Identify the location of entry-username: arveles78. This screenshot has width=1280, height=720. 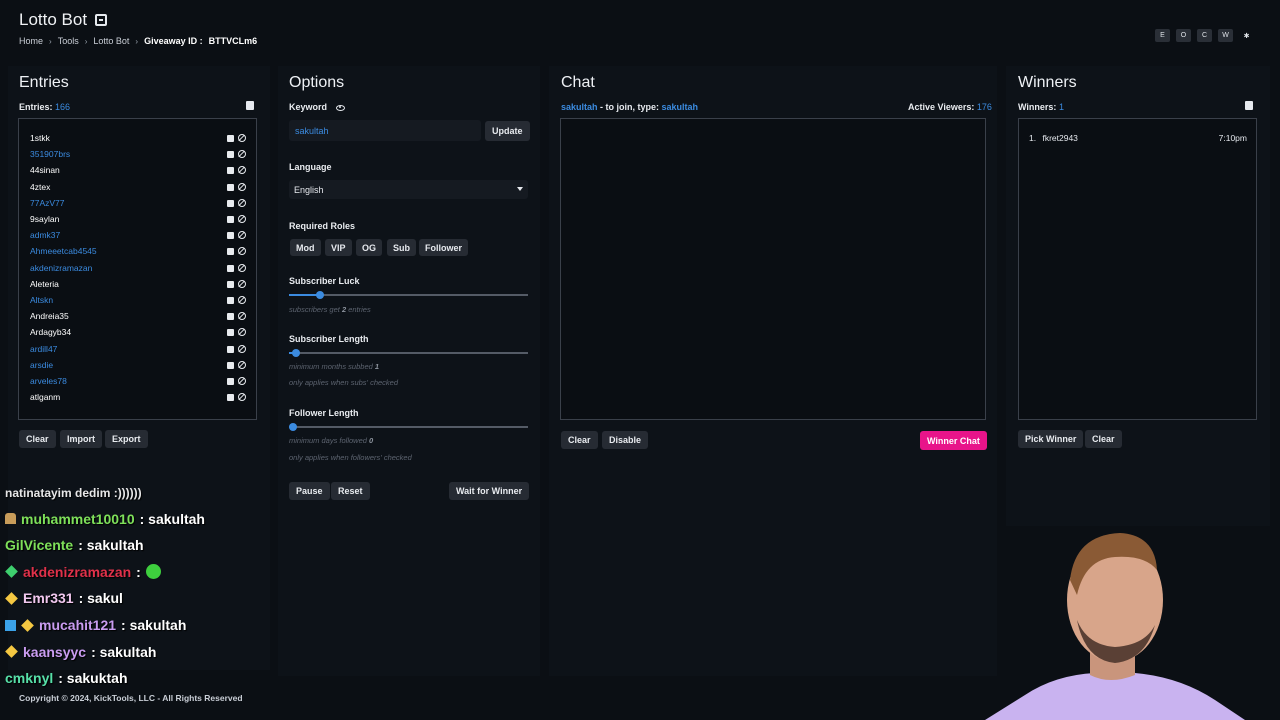
(48, 381).